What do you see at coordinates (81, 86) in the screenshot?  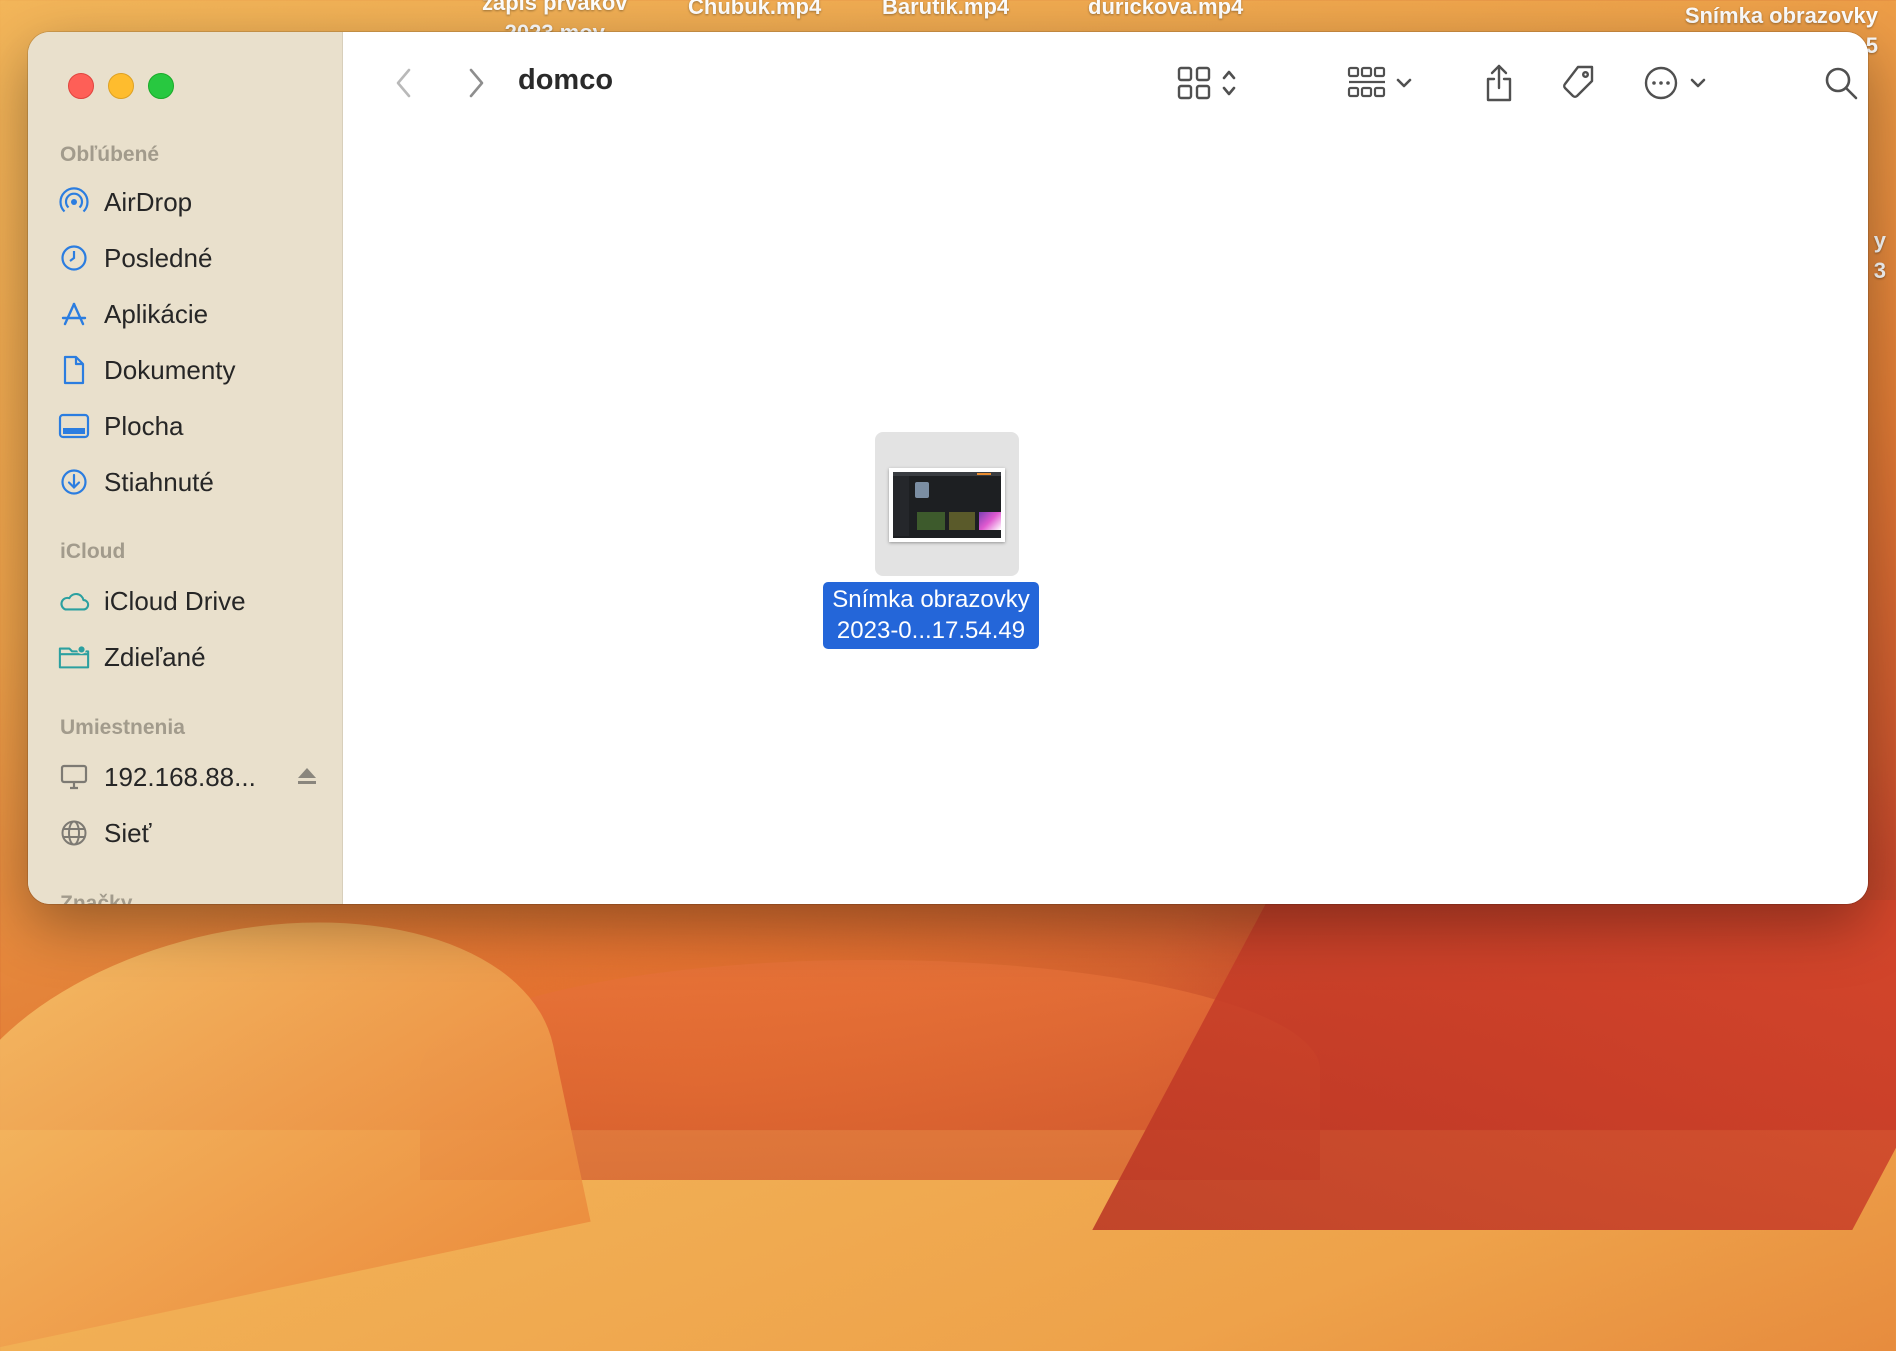 I see `close-button` at bounding box center [81, 86].